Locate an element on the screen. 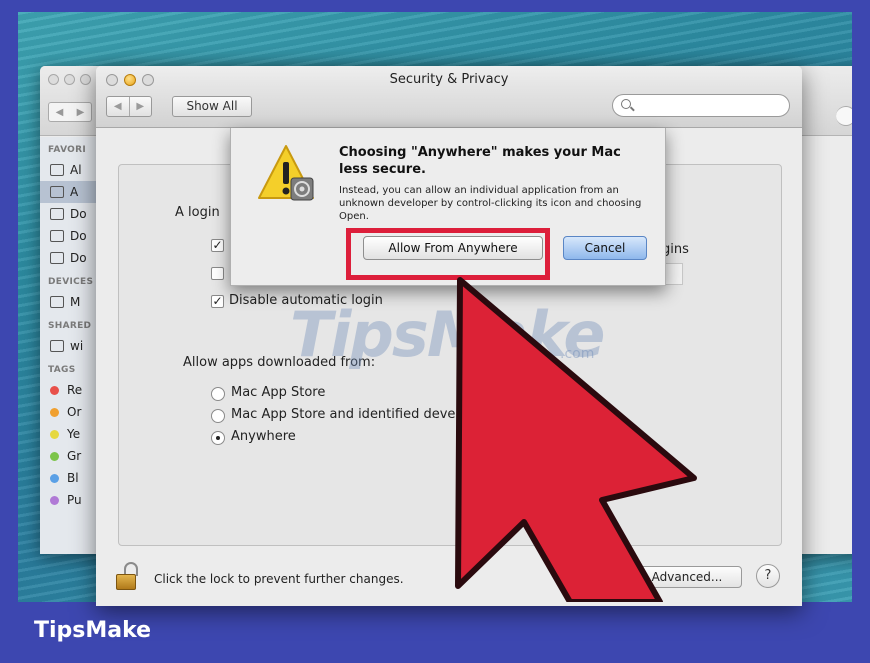  disk-icon is located at coordinates (57, 302).